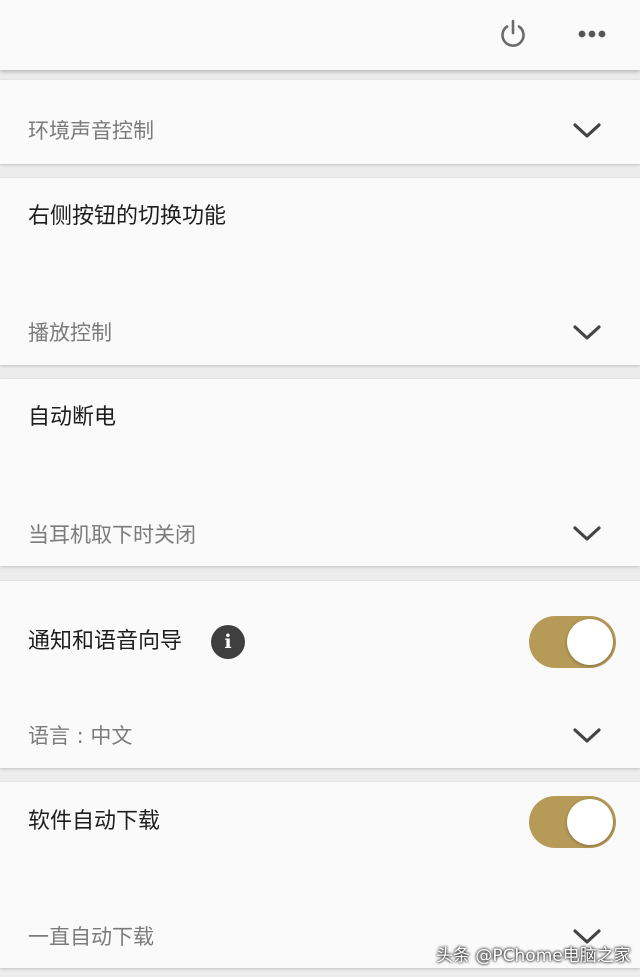  What do you see at coordinates (513, 34) in the screenshot?
I see `power-icon` at bounding box center [513, 34].